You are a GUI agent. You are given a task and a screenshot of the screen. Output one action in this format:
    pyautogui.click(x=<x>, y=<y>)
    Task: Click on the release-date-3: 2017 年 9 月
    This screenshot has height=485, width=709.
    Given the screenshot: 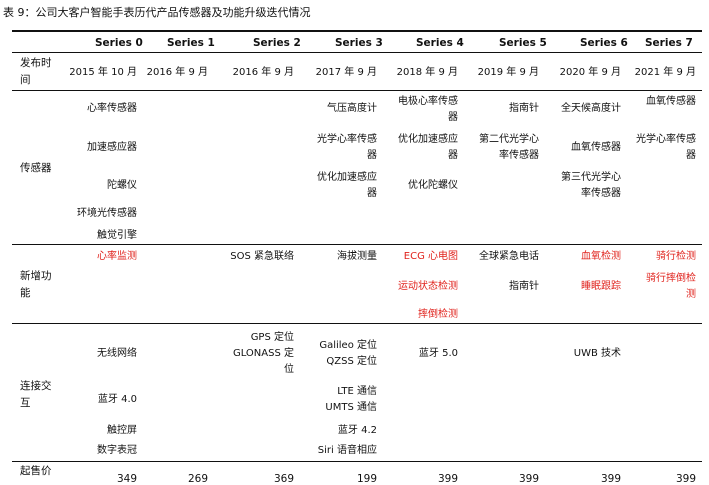 What is the action you would take?
    pyautogui.click(x=346, y=72)
    